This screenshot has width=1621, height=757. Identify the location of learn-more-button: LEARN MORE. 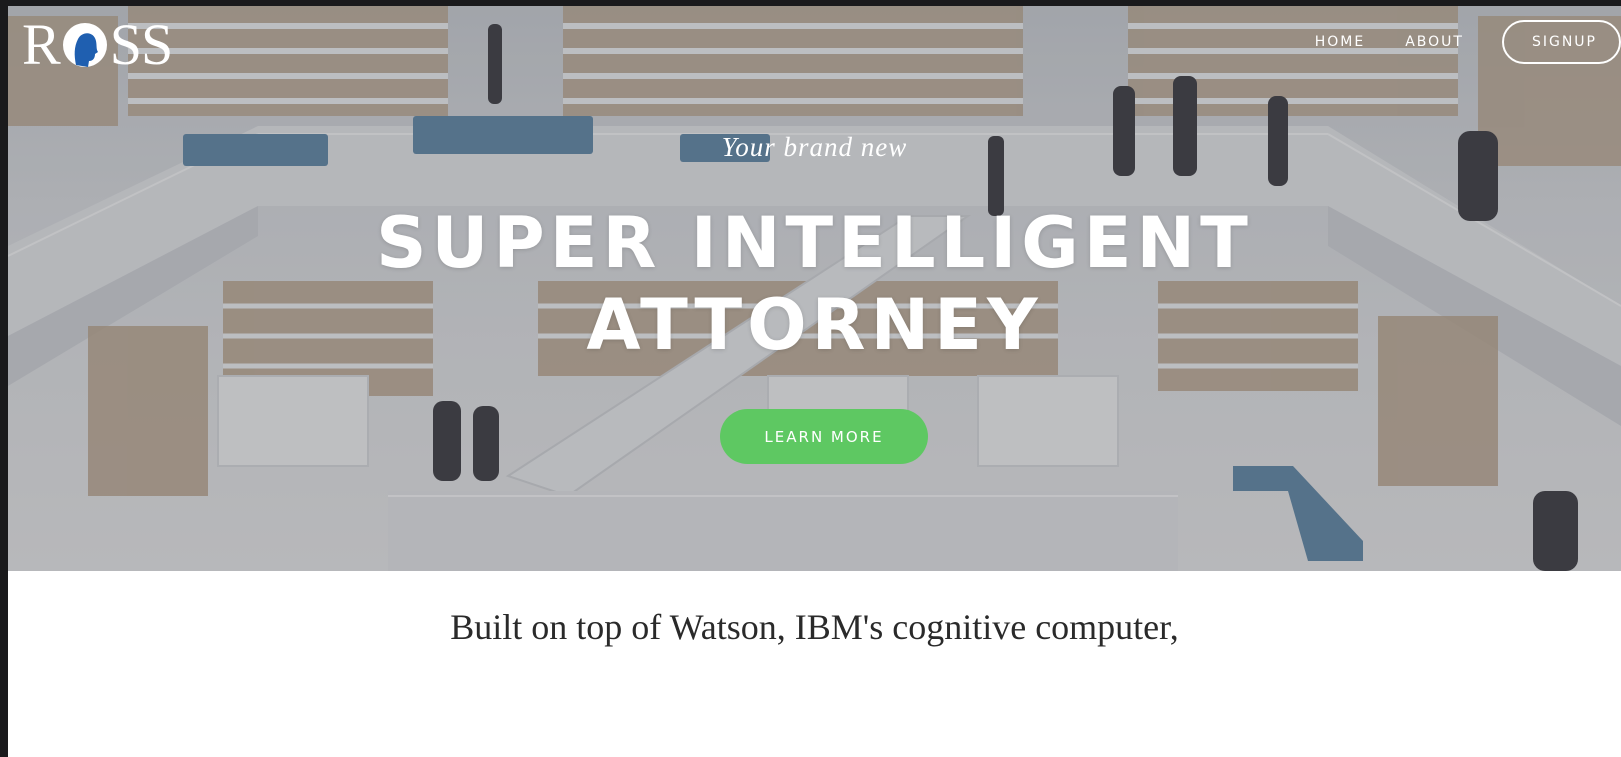
(824, 436).